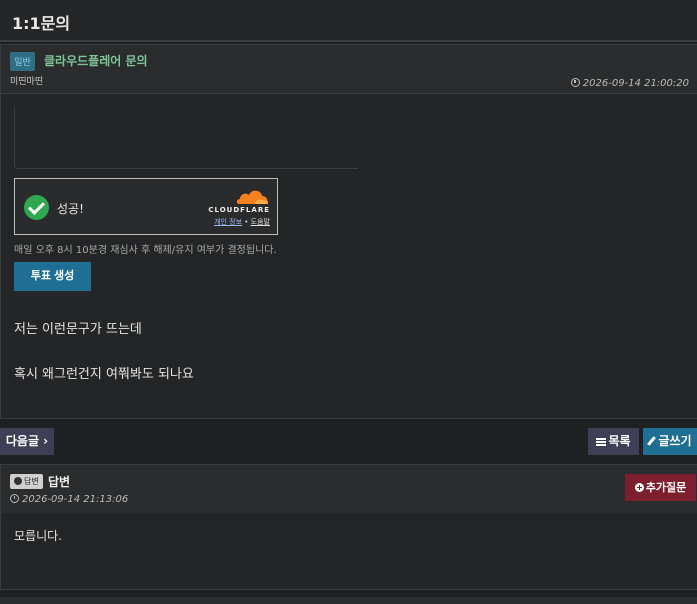  I want to click on cloudflare-cloud-icon, so click(252, 197).